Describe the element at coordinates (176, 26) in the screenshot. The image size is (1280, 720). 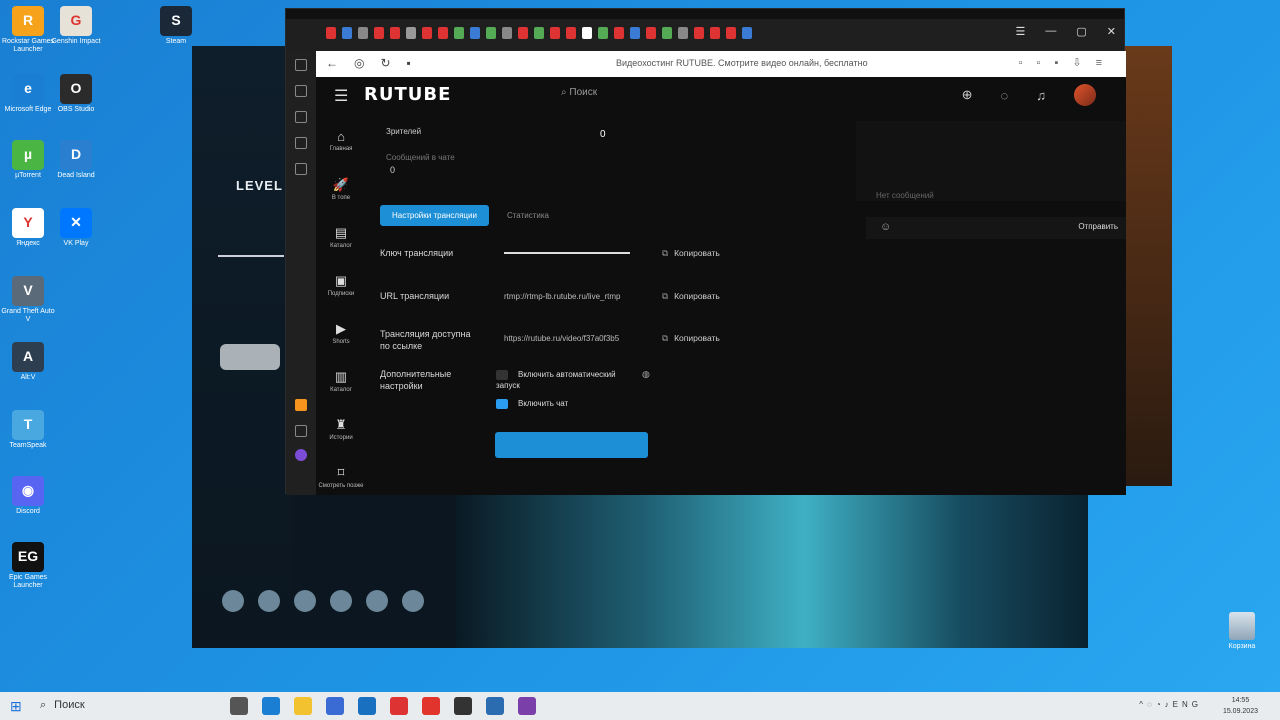
I see `desktop-icon: S Steam` at that location.